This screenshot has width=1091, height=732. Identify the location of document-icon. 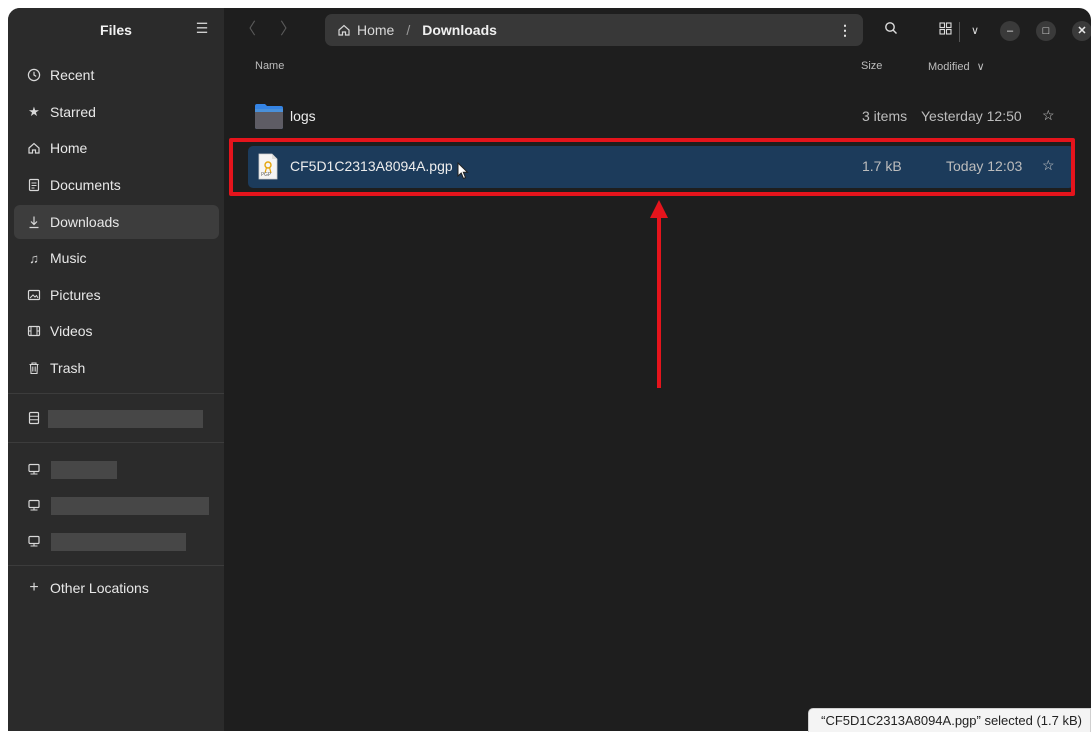
(34, 185).